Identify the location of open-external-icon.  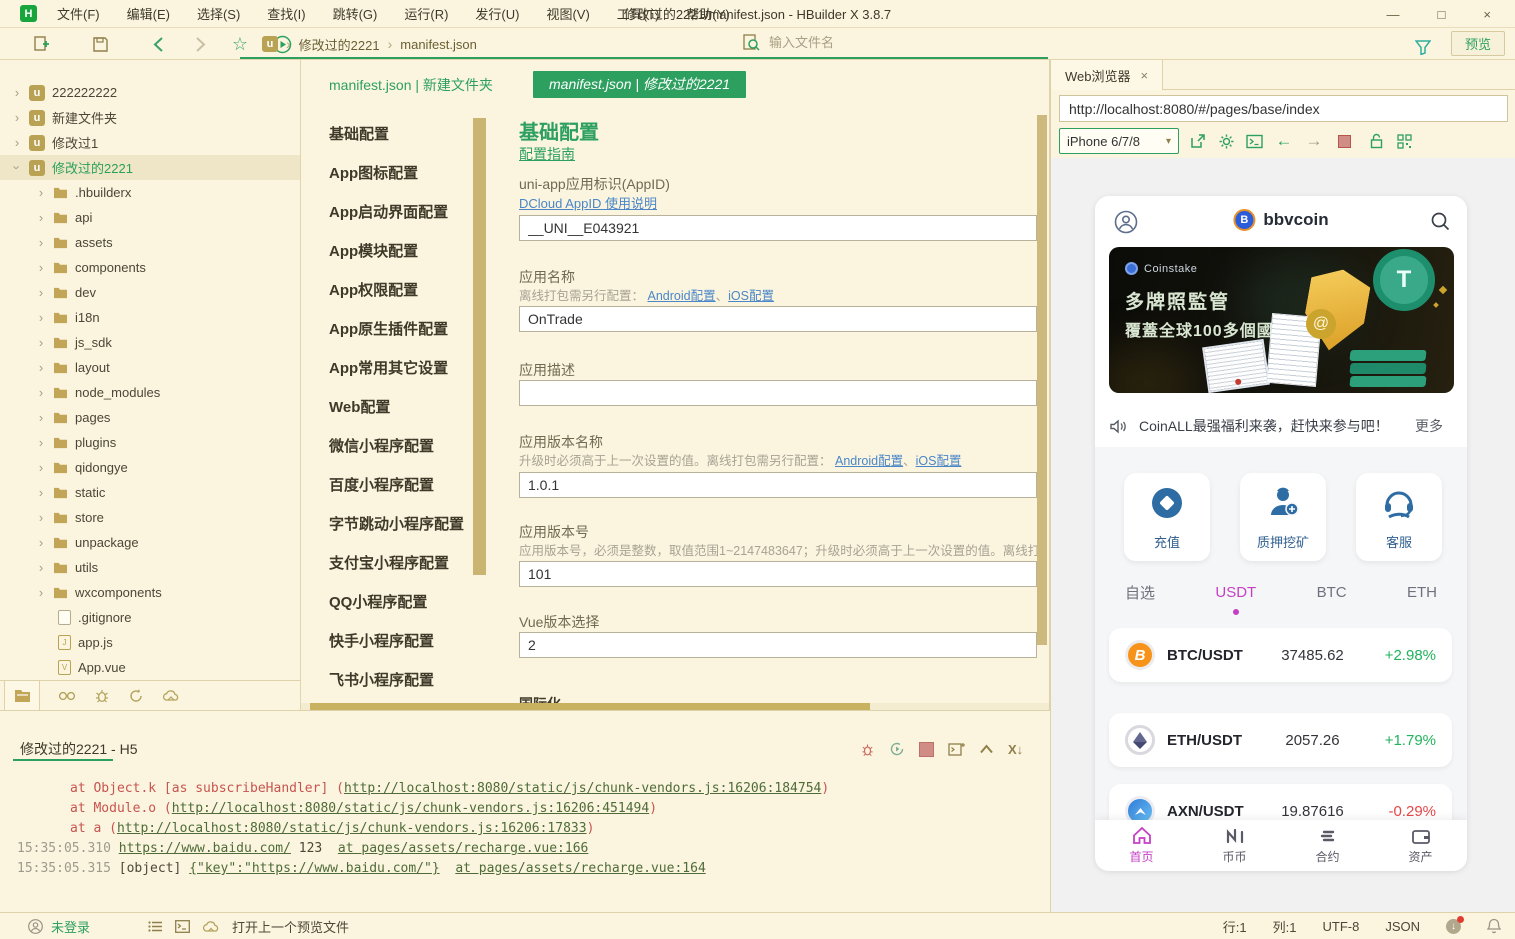
(1198, 141).